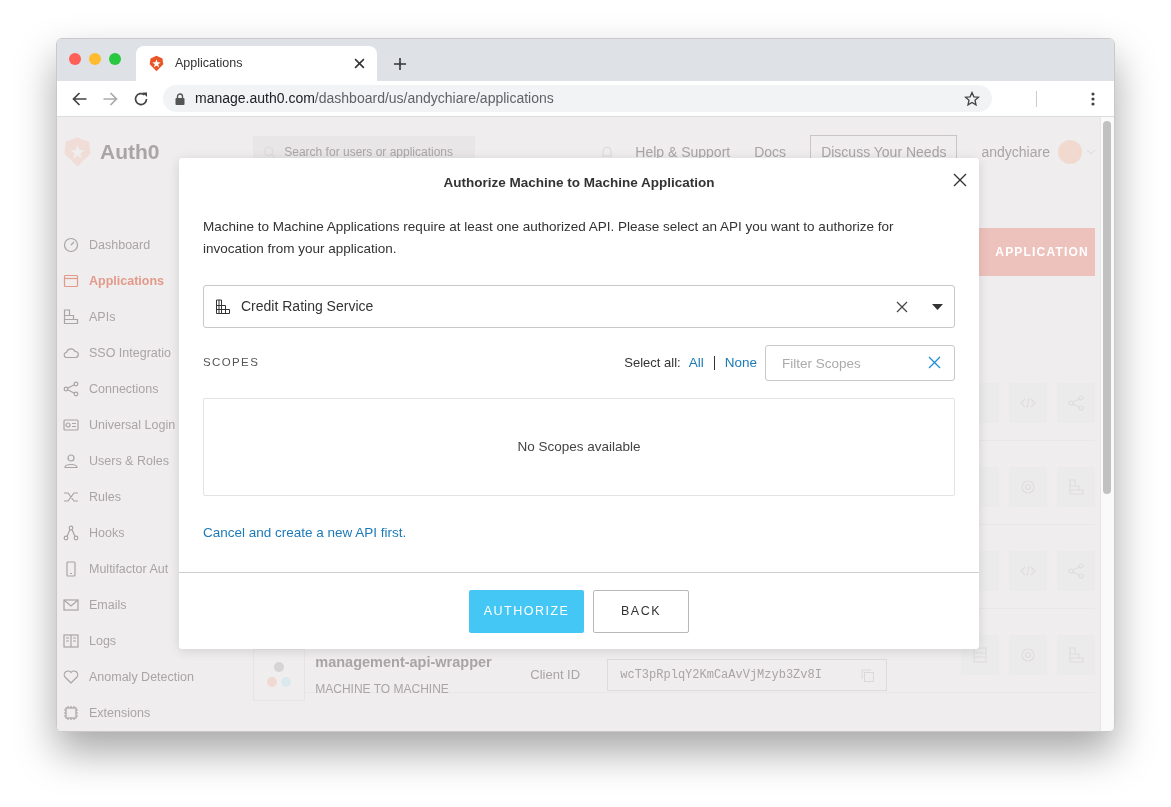 The height and width of the screenshot is (807, 1171). Describe the element at coordinates (652, 363) in the screenshot. I see `select-all-label: Select all:` at that location.